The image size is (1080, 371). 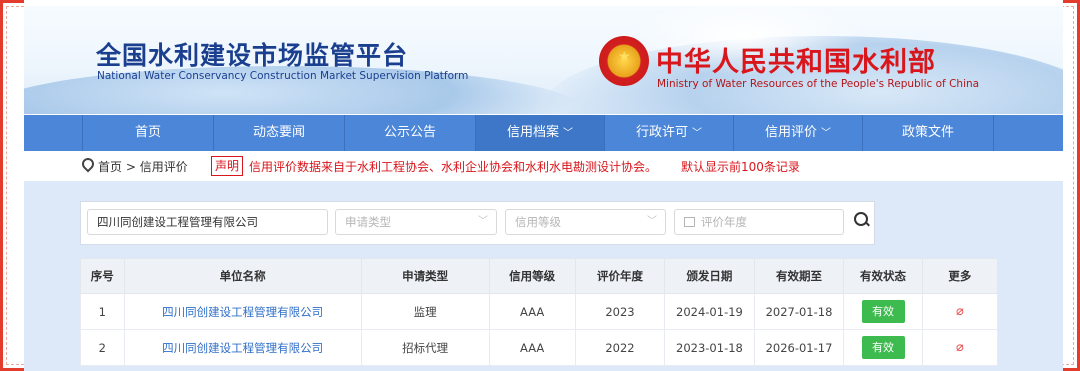 I want to click on search-bar: 四川同创建设工程管理有限公司 申请类型 ﹀ 信用等级 ﹀ 评价年度, so click(x=477, y=223).